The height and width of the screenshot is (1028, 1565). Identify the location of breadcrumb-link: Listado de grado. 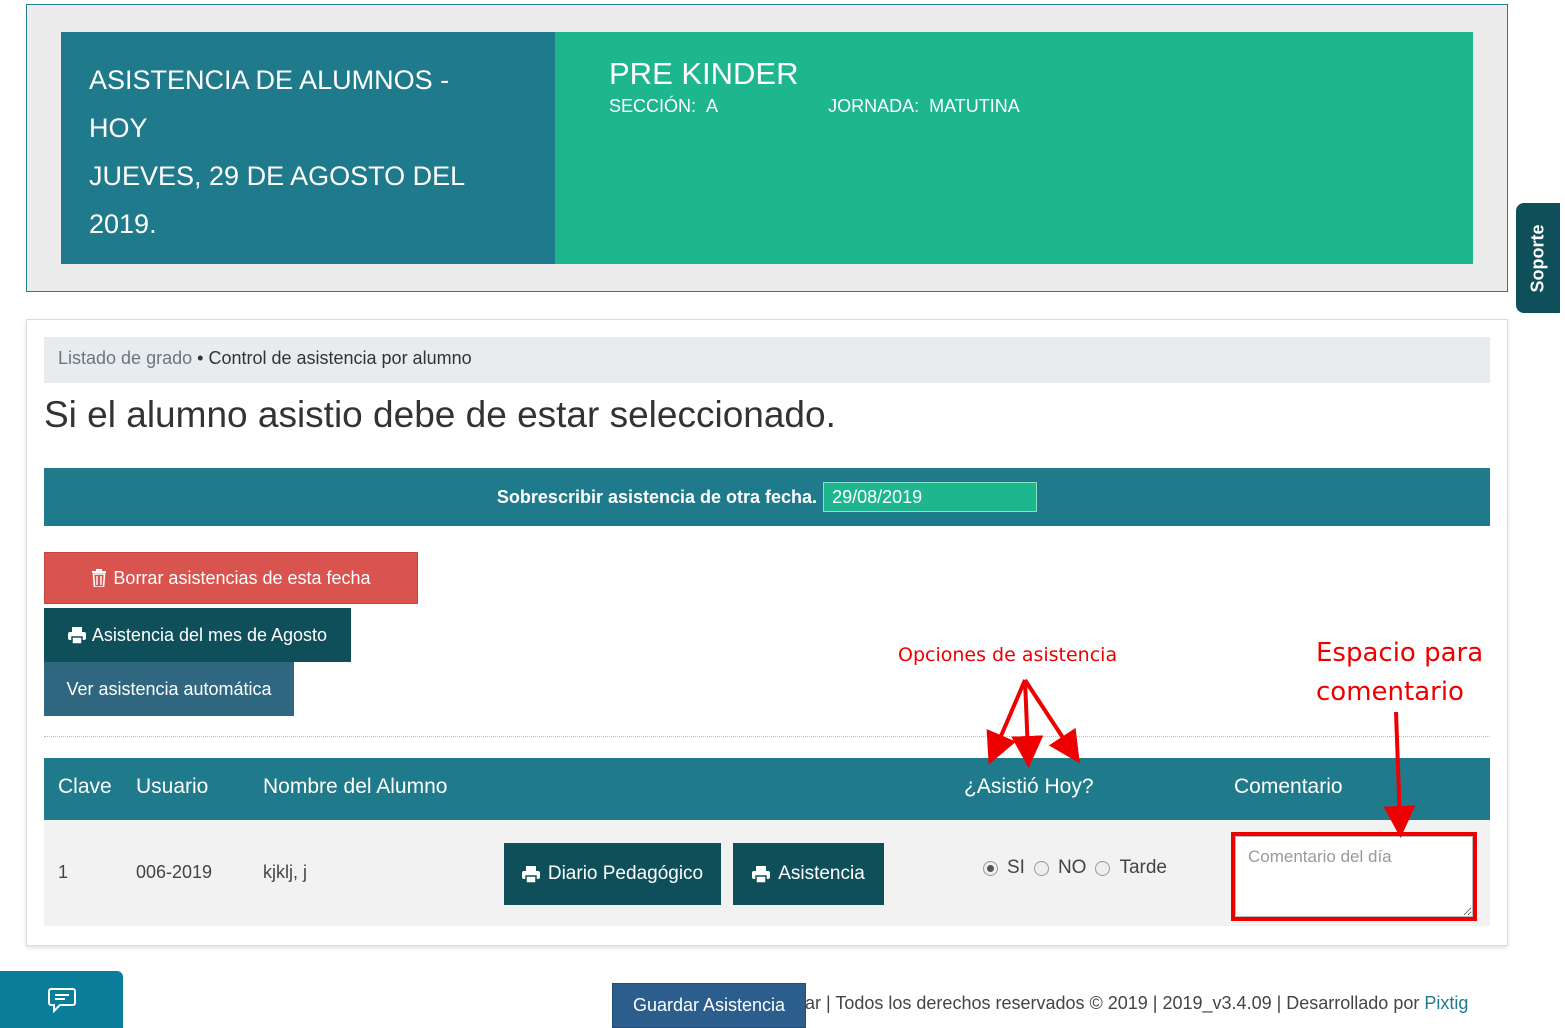
(125, 358).